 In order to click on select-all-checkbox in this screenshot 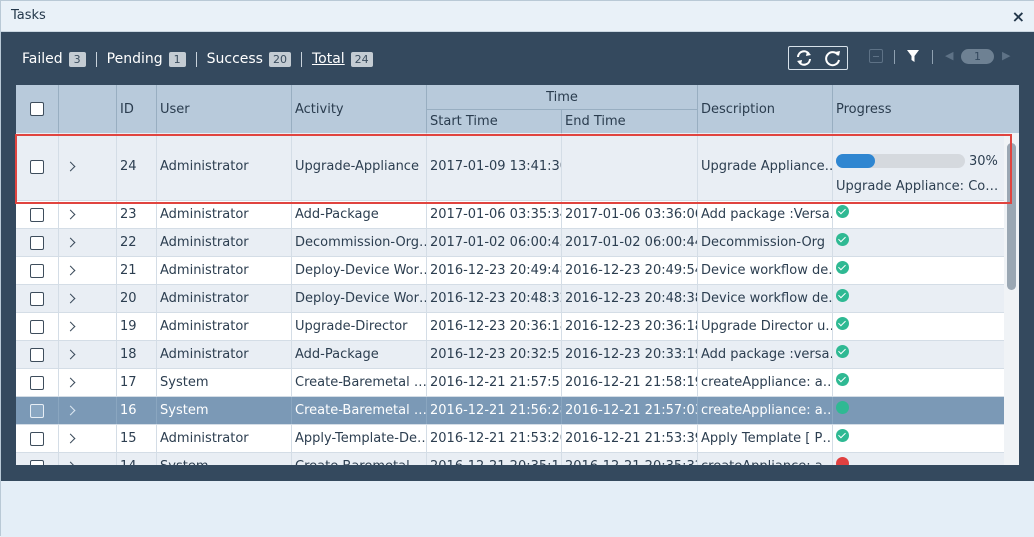, I will do `click(37, 109)`.